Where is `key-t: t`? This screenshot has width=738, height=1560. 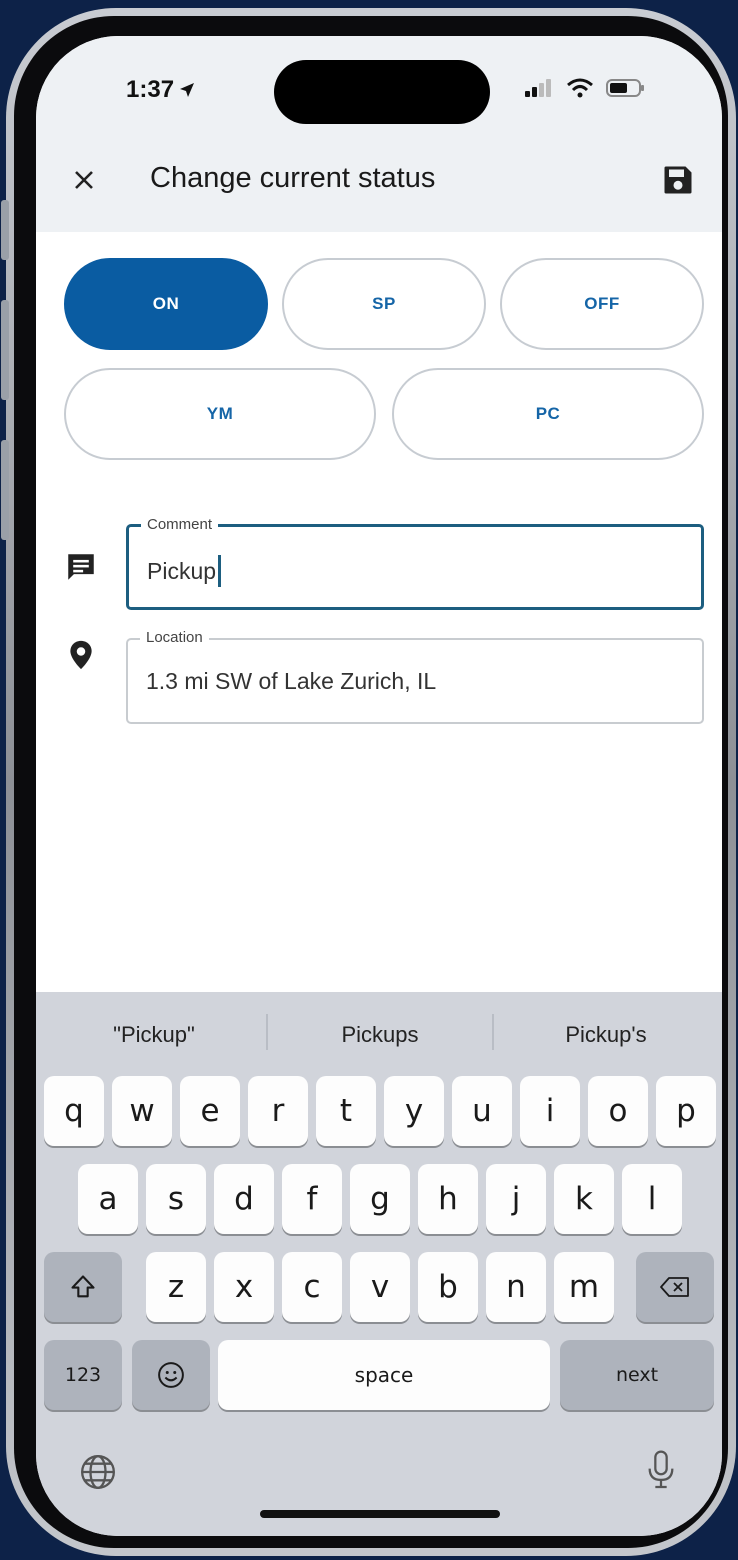 key-t: t is located at coordinates (346, 1111).